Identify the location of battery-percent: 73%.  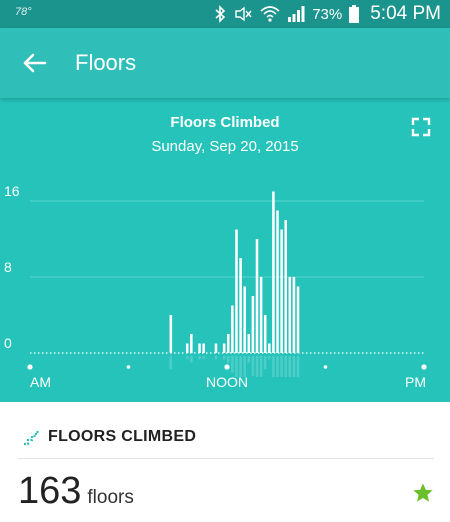
(327, 14).